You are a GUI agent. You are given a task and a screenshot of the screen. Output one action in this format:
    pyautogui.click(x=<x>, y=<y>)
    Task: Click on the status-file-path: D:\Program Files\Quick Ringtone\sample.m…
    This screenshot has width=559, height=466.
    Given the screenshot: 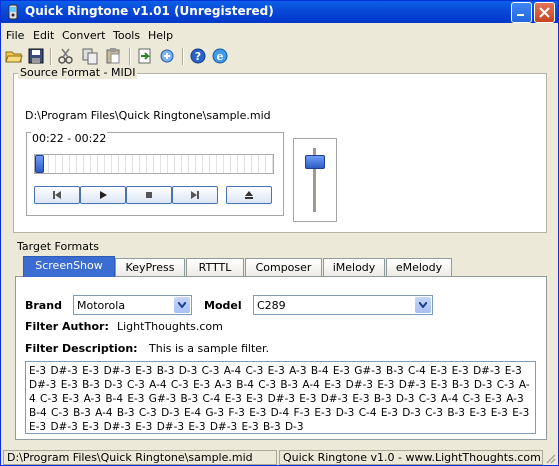 What is the action you would take?
    pyautogui.click(x=140, y=457)
    